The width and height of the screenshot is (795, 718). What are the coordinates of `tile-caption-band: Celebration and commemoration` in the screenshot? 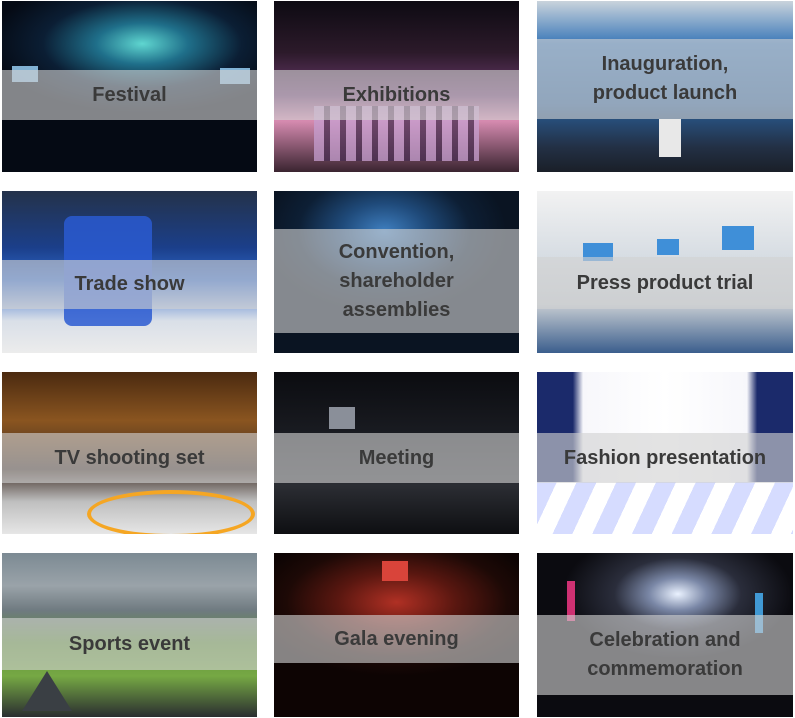 It's located at (665, 655).